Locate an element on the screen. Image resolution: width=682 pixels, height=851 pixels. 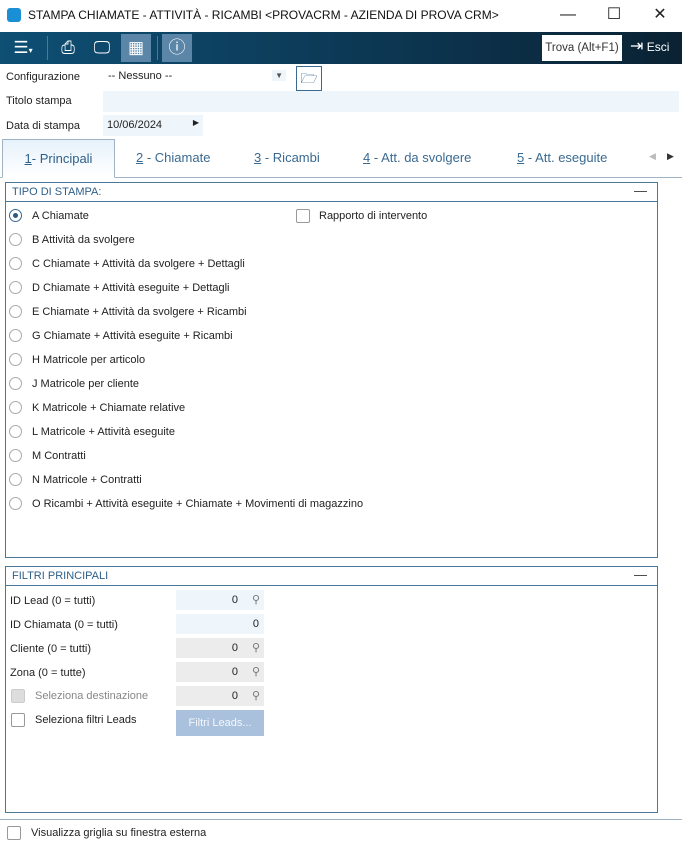
id-call-label: ID Chiamata (0 = tutti) is located at coordinates (64, 625).